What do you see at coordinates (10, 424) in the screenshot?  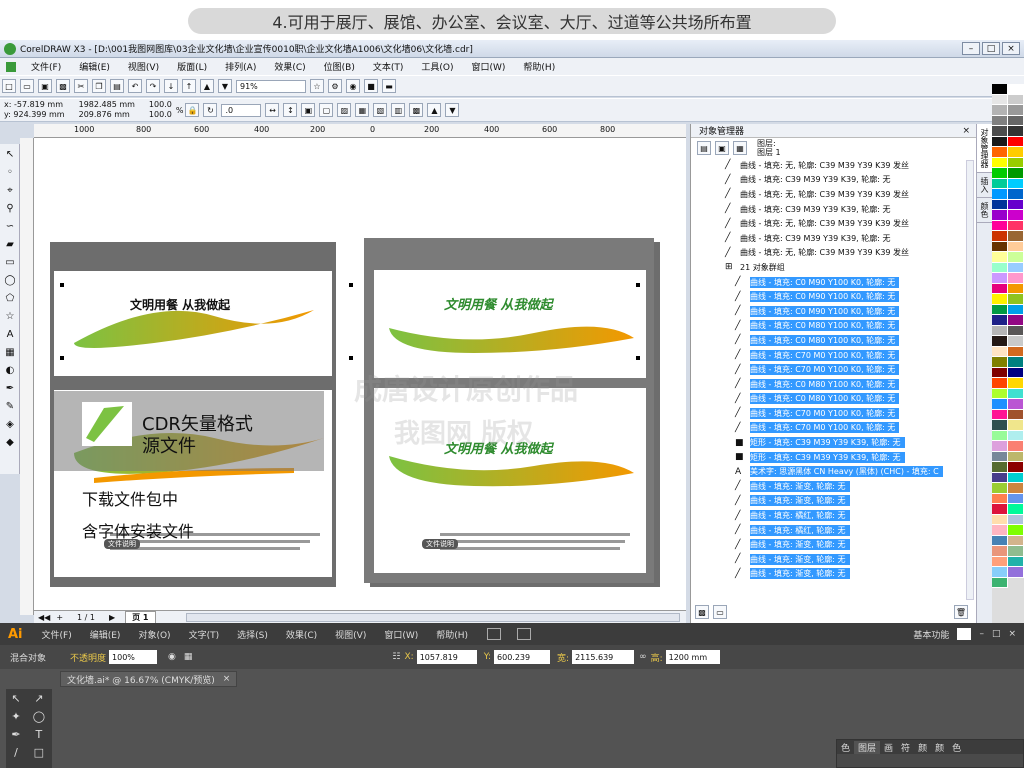 I see `fill-tool-icon: ◈` at bounding box center [10, 424].